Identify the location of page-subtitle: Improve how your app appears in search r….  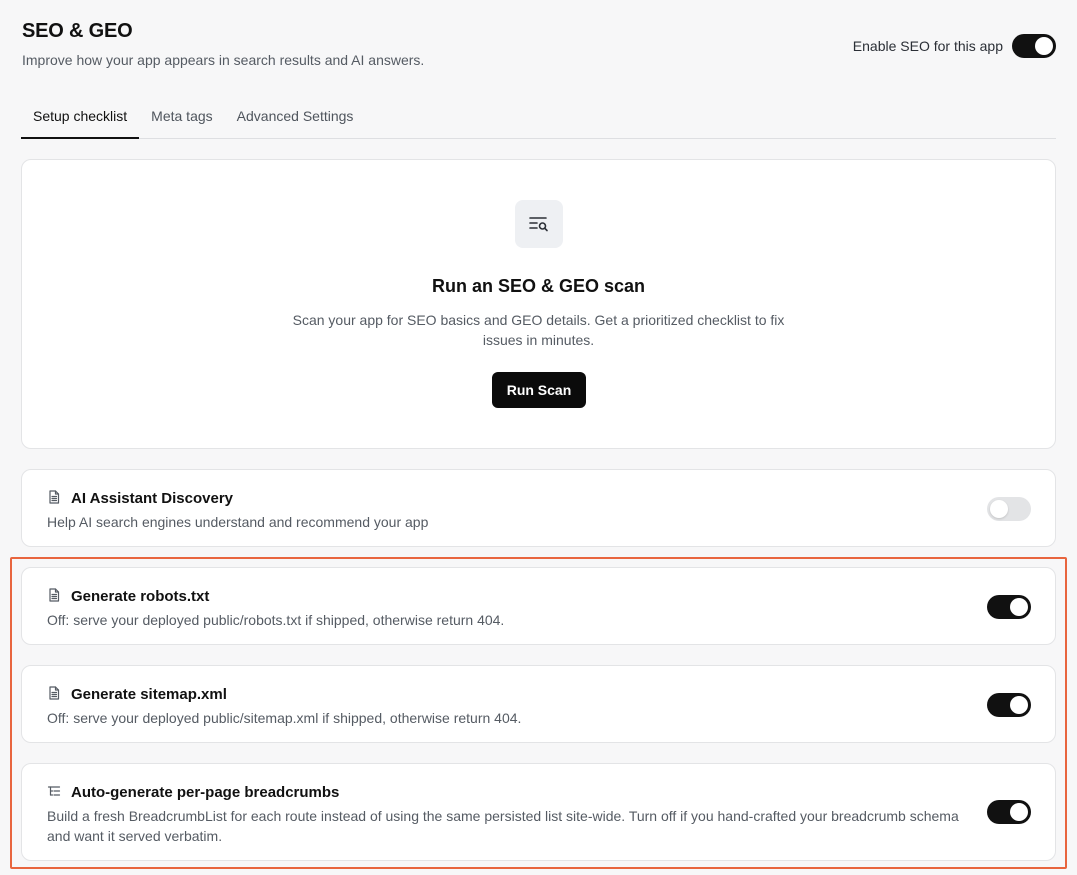
(223, 60).